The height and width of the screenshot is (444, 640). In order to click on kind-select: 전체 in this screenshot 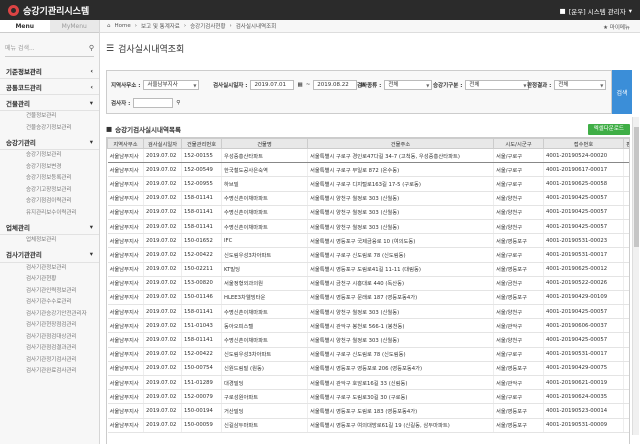, I will do `click(497, 85)`.